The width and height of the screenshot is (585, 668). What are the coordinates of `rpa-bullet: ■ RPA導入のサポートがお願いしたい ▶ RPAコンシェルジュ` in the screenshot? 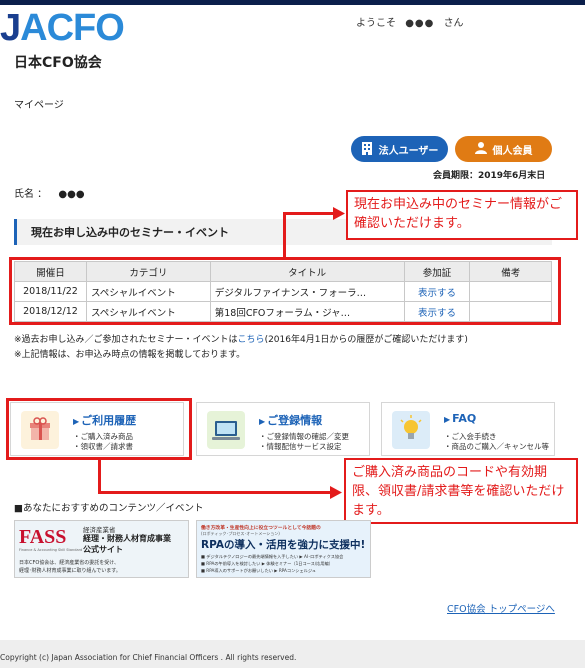 It's located at (258, 570).